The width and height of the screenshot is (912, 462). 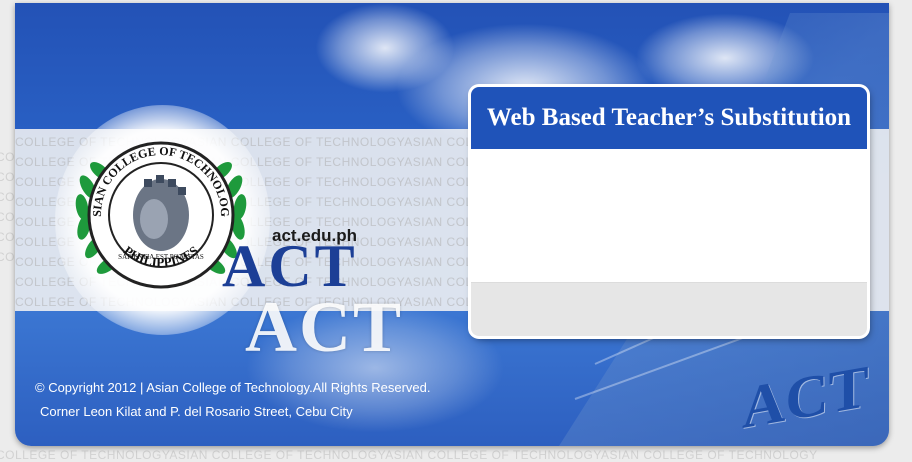 I want to click on box-footer, so click(x=669, y=309).